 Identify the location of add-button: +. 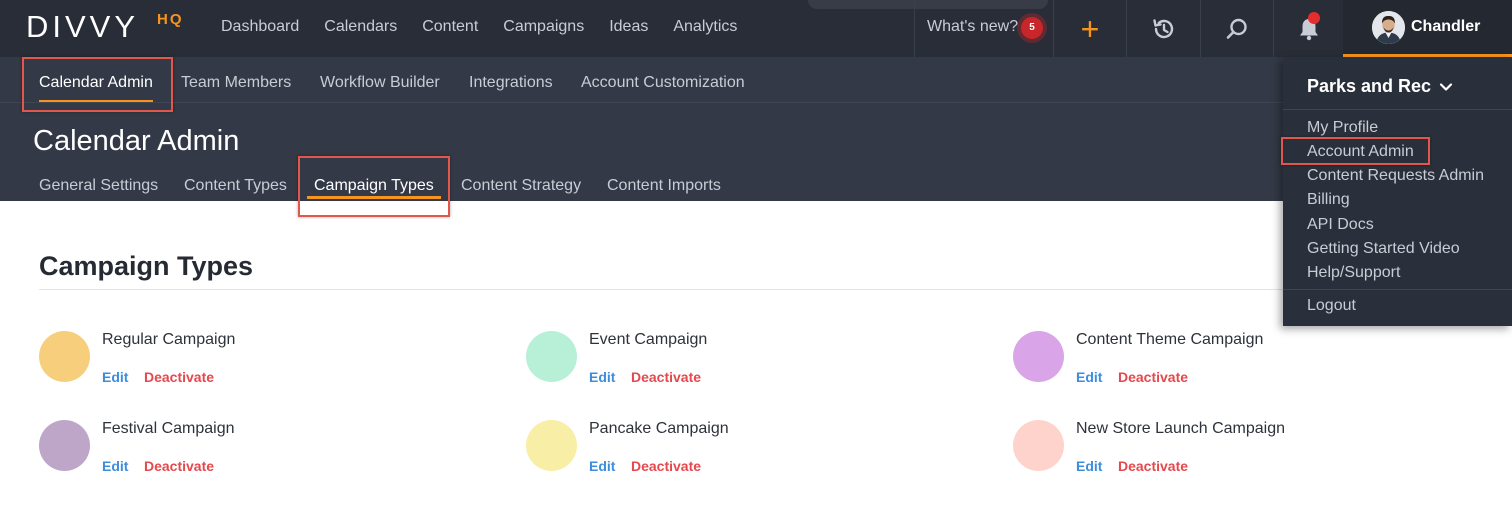
(1090, 28).